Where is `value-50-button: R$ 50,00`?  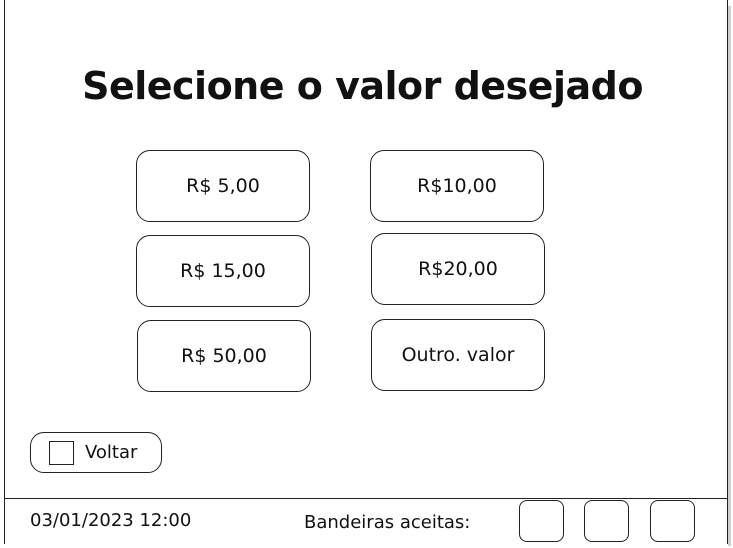 value-50-button: R$ 50,00 is located at coordinates (224, 356).